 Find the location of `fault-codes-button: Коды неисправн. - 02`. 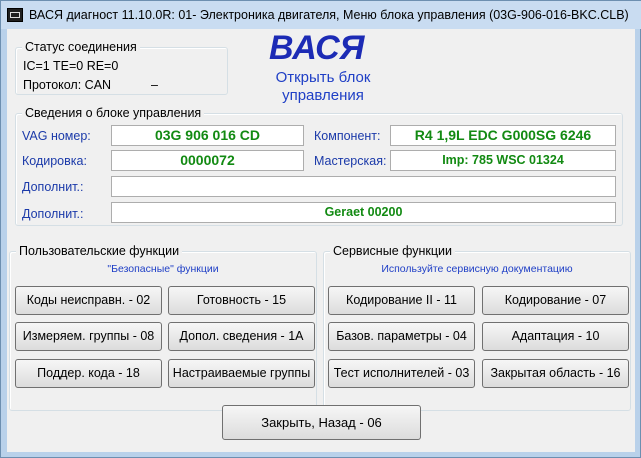

fault-codes-button: Коды неисправн. - 02 is located at coordinates (88, 300).